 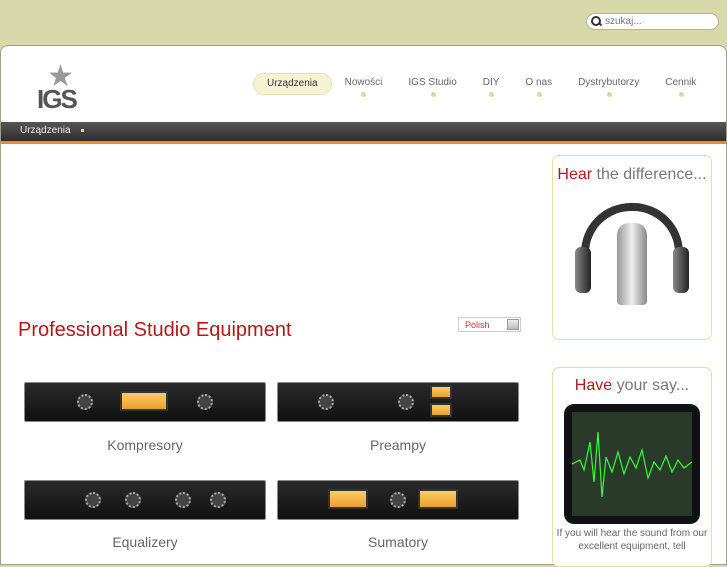 What do you see at coordinates (363, 142) in the screenshot?
I see `divider` at bounding box center [363, 142].